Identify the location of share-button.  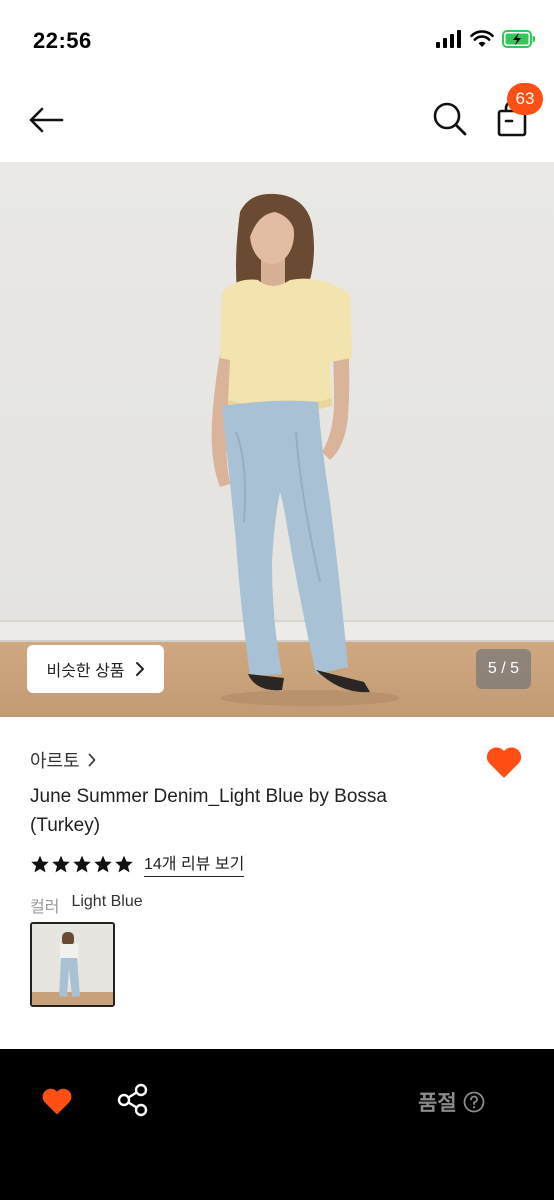
(133, 1100).